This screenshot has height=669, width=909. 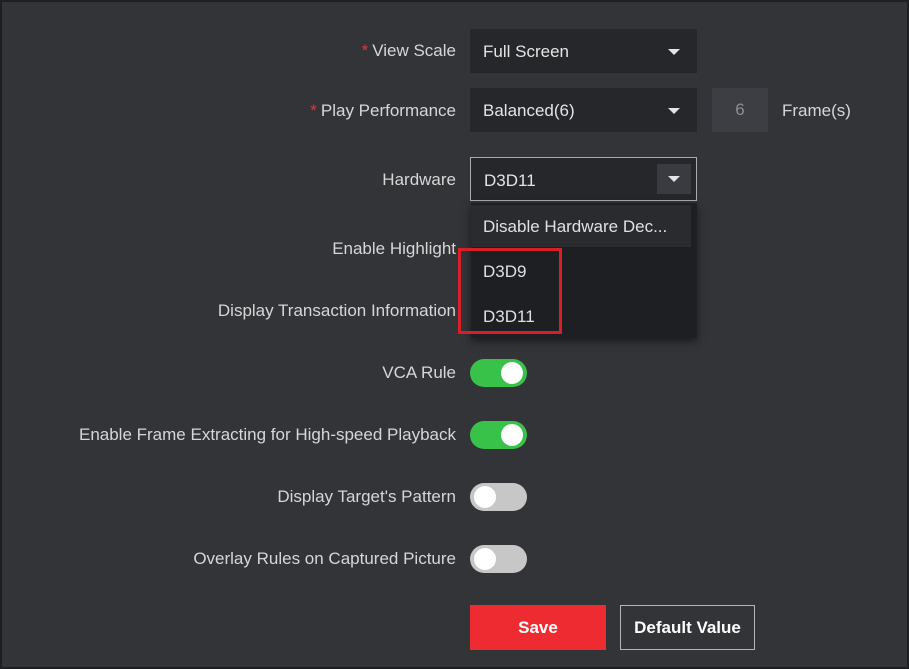 What do you see at coordinates (583, 179) in the screenshot?
I see `hardware-select: D3D11` at bounding box center [583, 179].